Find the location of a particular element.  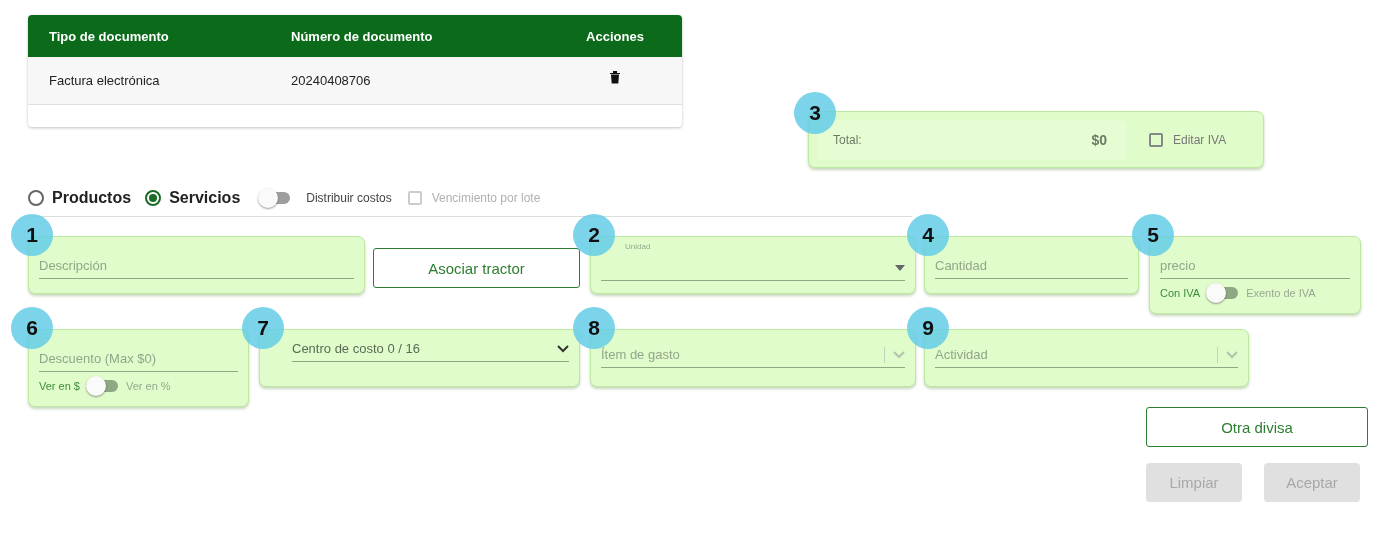

other-currency-button: Otra divisa is located at coordinates (1257, 427).